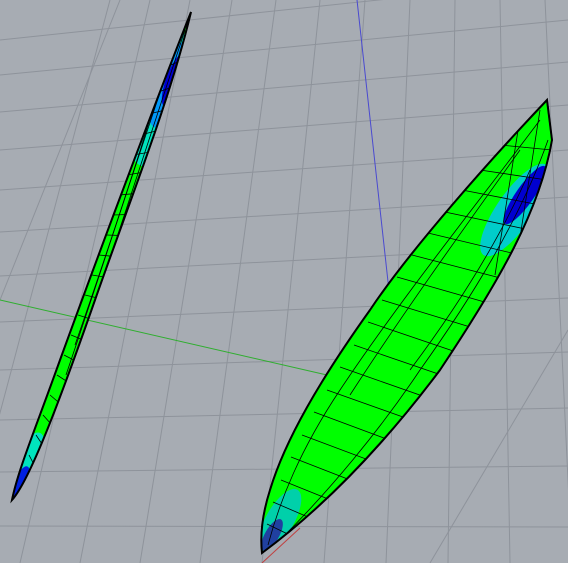 This screenshot has height=563, width=568. Describe the element at coordinates (170, 339) in the screenshot. I see `y-axis-line` at that location.